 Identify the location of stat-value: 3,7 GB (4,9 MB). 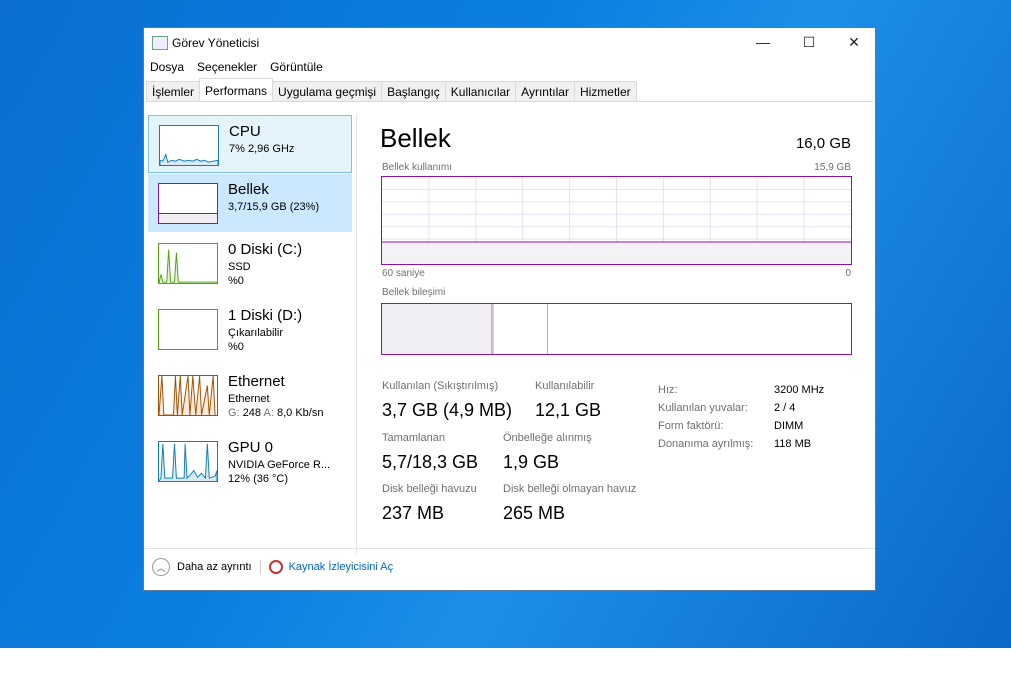
(447, 410).